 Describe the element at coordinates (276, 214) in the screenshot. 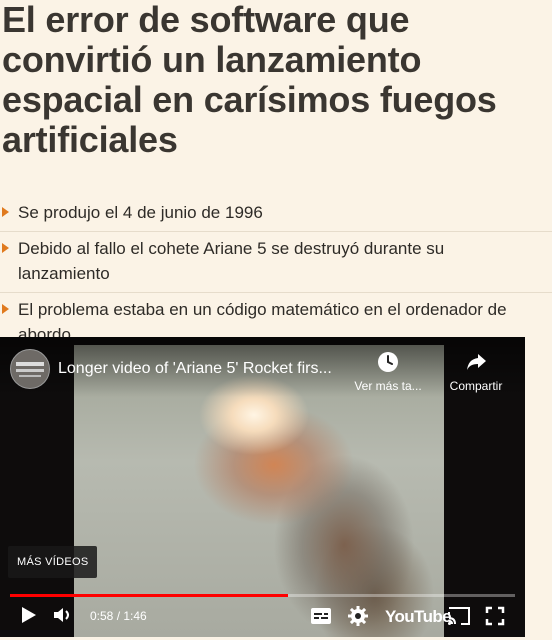

I see `summary-item: Se produjo el 4 de junio de 1996` at that location.